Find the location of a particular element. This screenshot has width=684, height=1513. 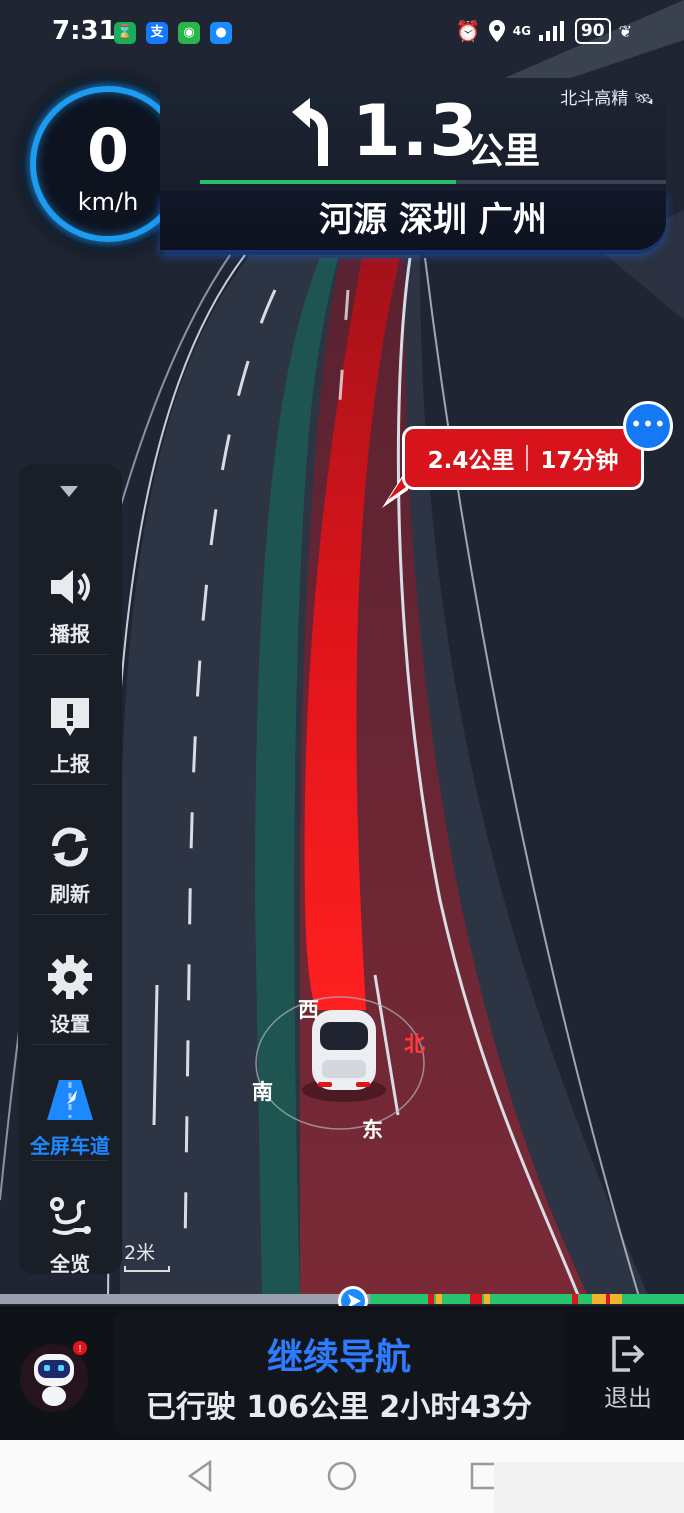

speaker-icon is located at coordinates (70, 587).